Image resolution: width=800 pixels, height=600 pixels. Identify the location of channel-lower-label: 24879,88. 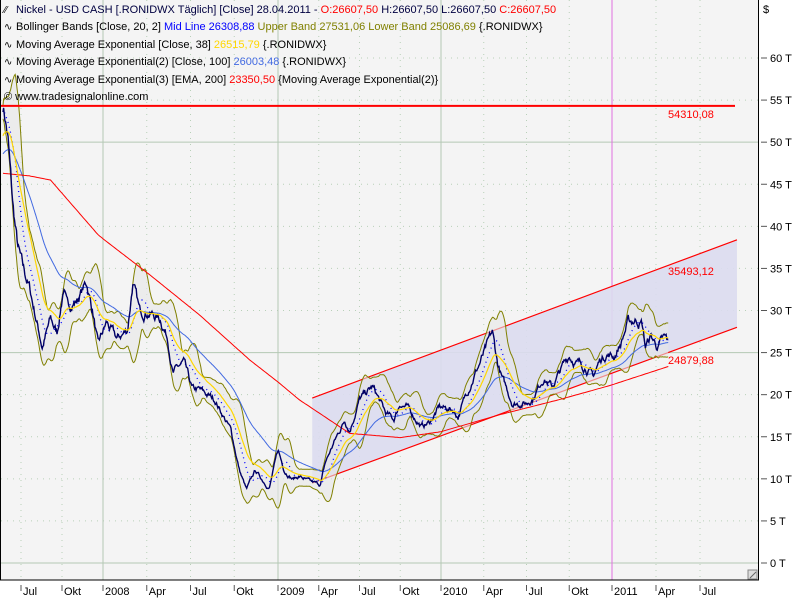
(691, 361).